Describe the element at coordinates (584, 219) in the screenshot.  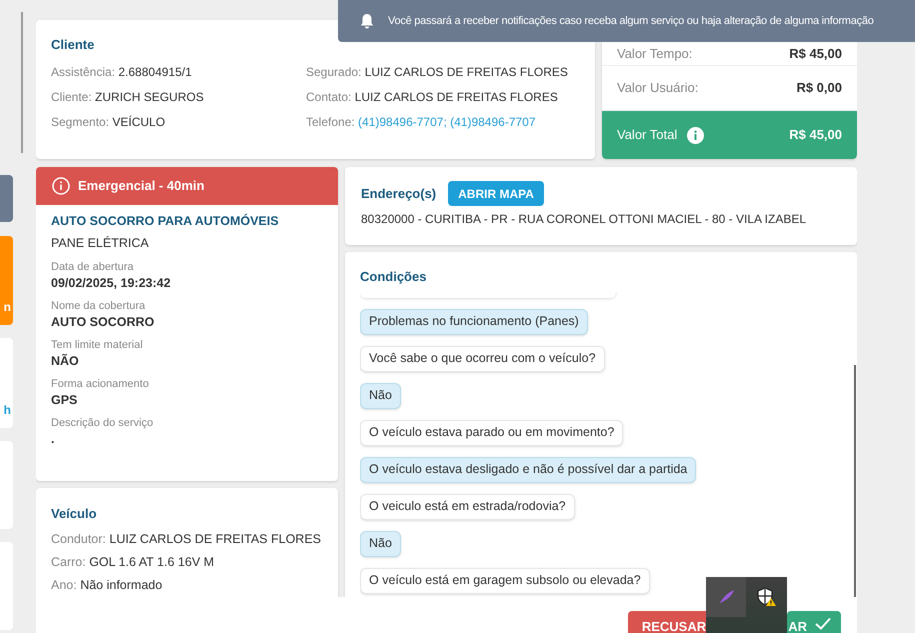
I see `address-text: 80320000 - CURITIBA - PR - RUA CORONEL OTTONI MACIEL - 80 - VILA IZABEL` at that location.